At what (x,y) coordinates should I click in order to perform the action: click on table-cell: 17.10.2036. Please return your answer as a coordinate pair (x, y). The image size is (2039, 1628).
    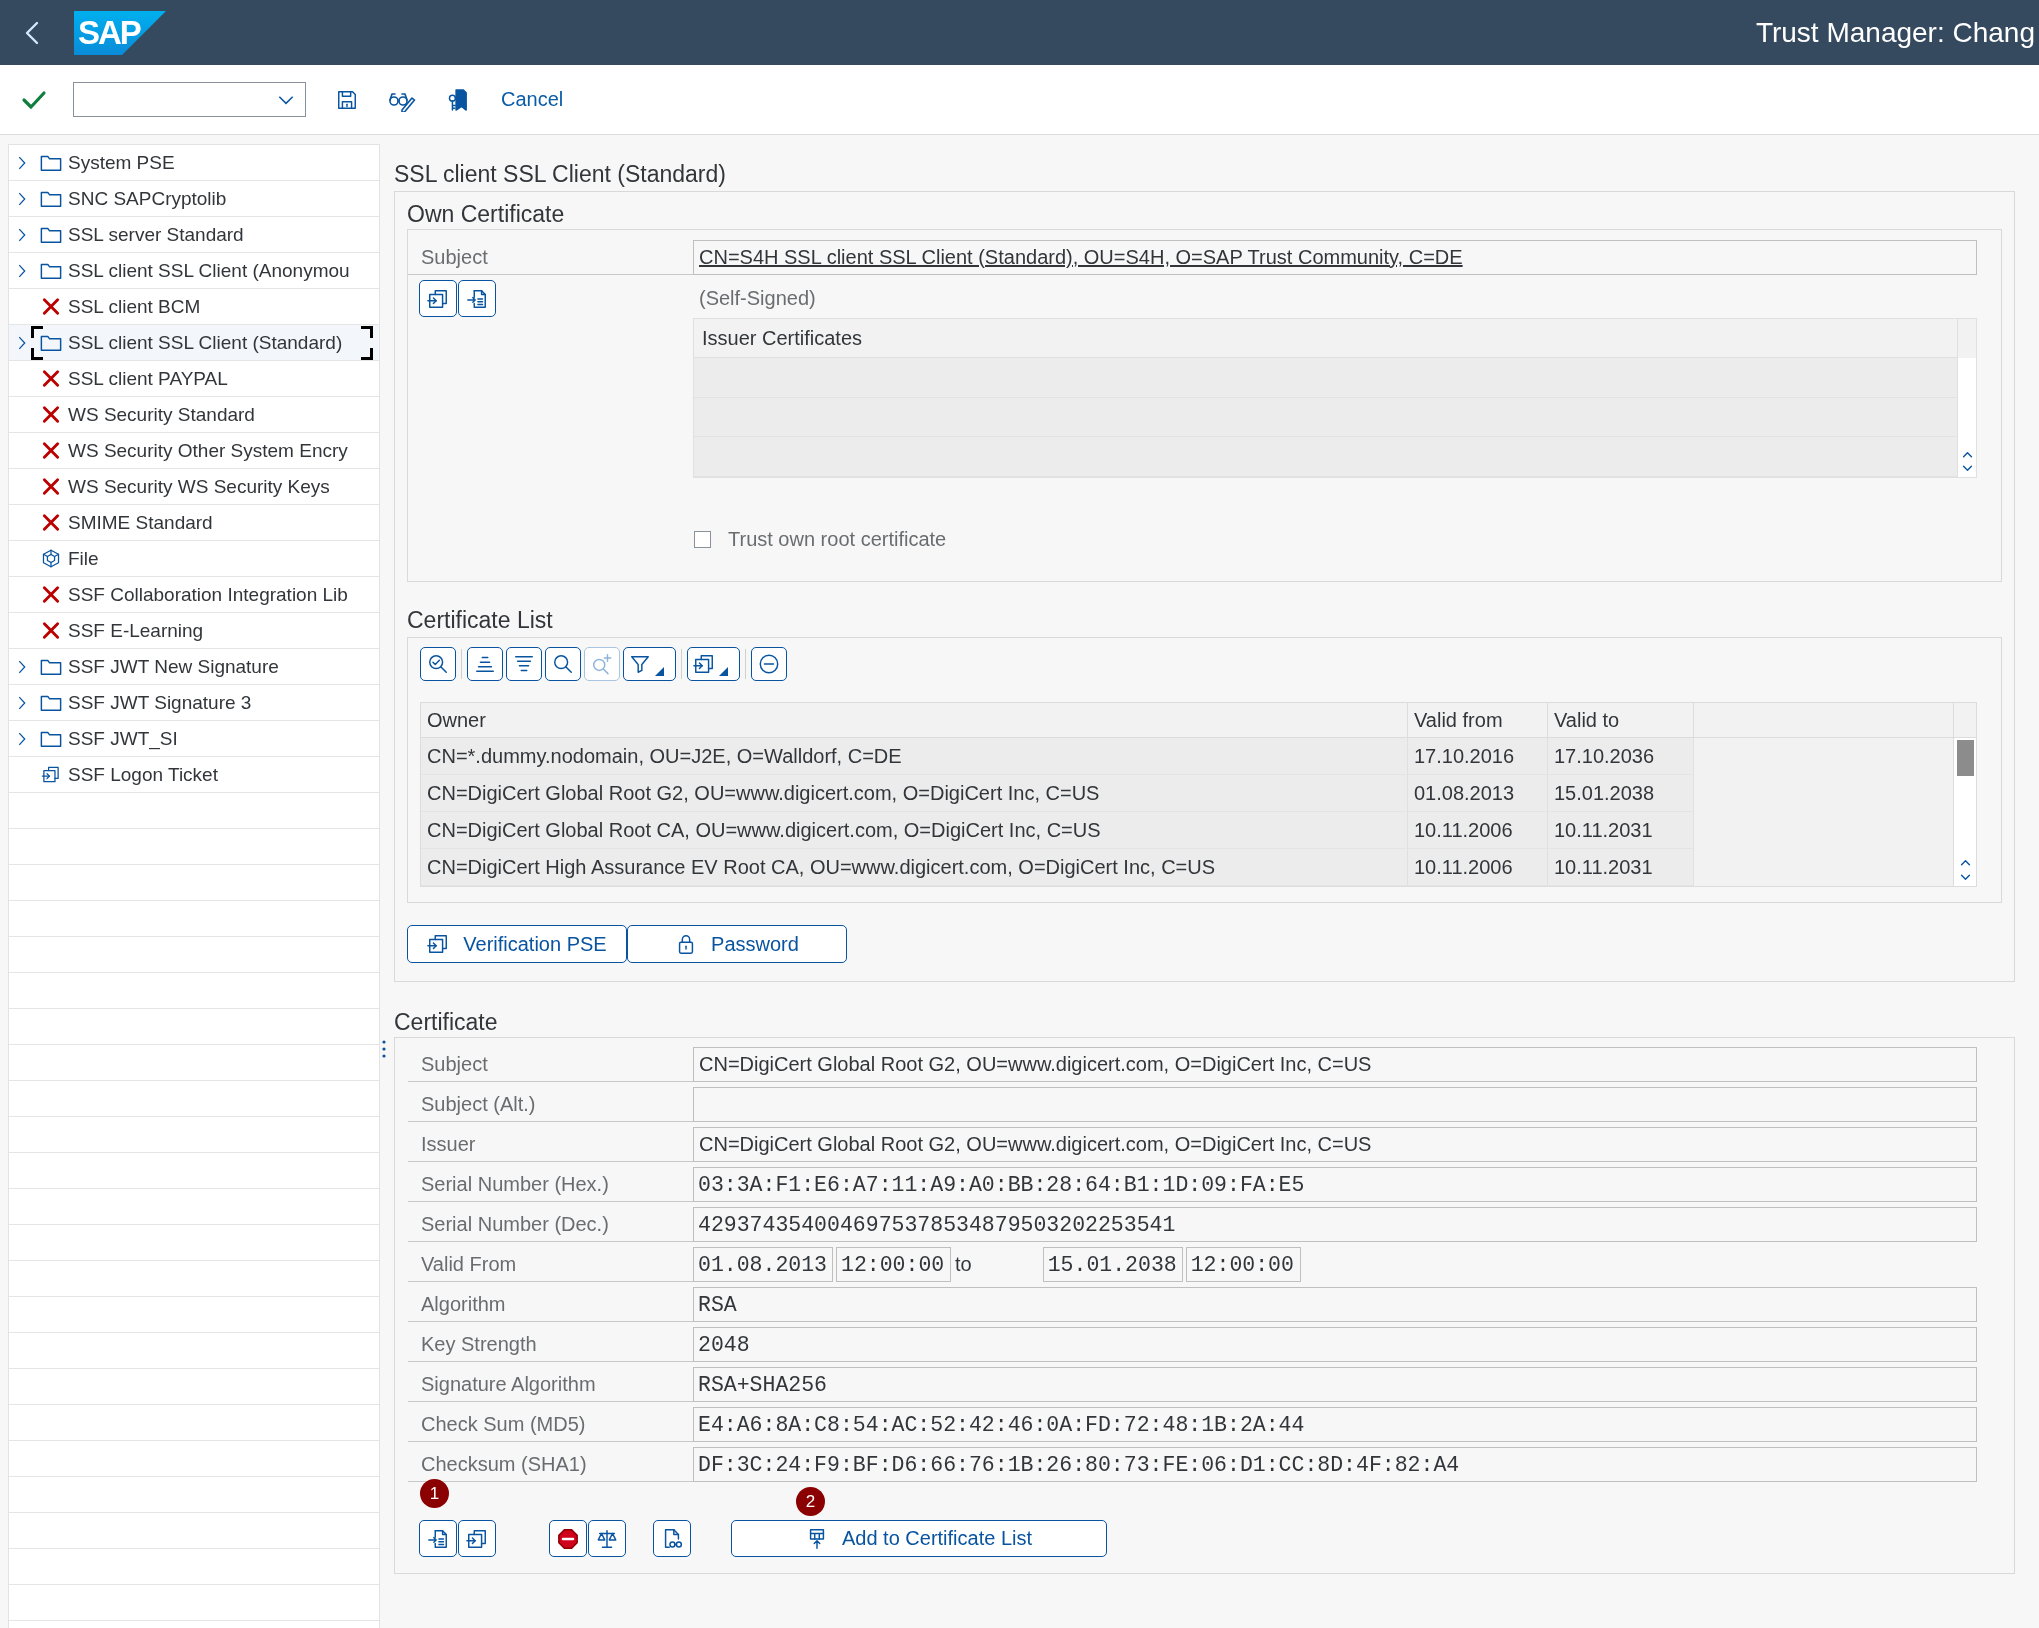
    Looking at the image, I should click on (1621, 756).